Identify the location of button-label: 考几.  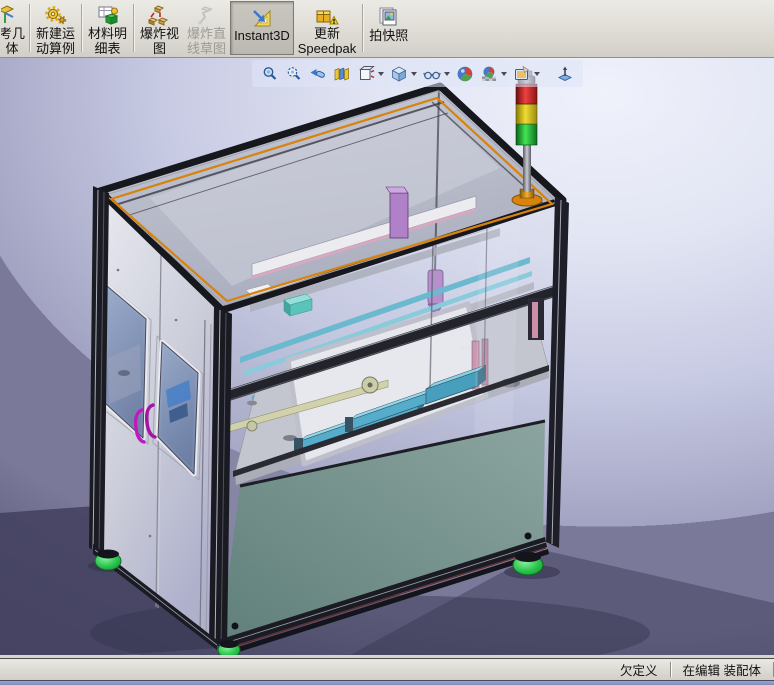
(12, 33).